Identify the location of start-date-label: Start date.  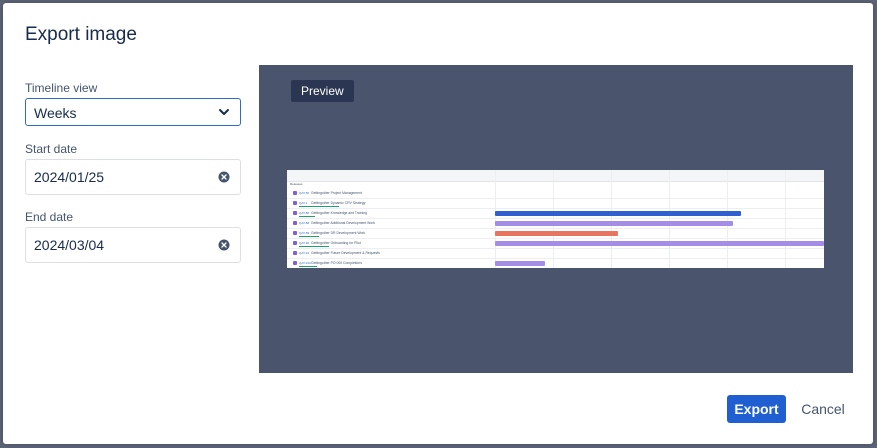
(51, 149).